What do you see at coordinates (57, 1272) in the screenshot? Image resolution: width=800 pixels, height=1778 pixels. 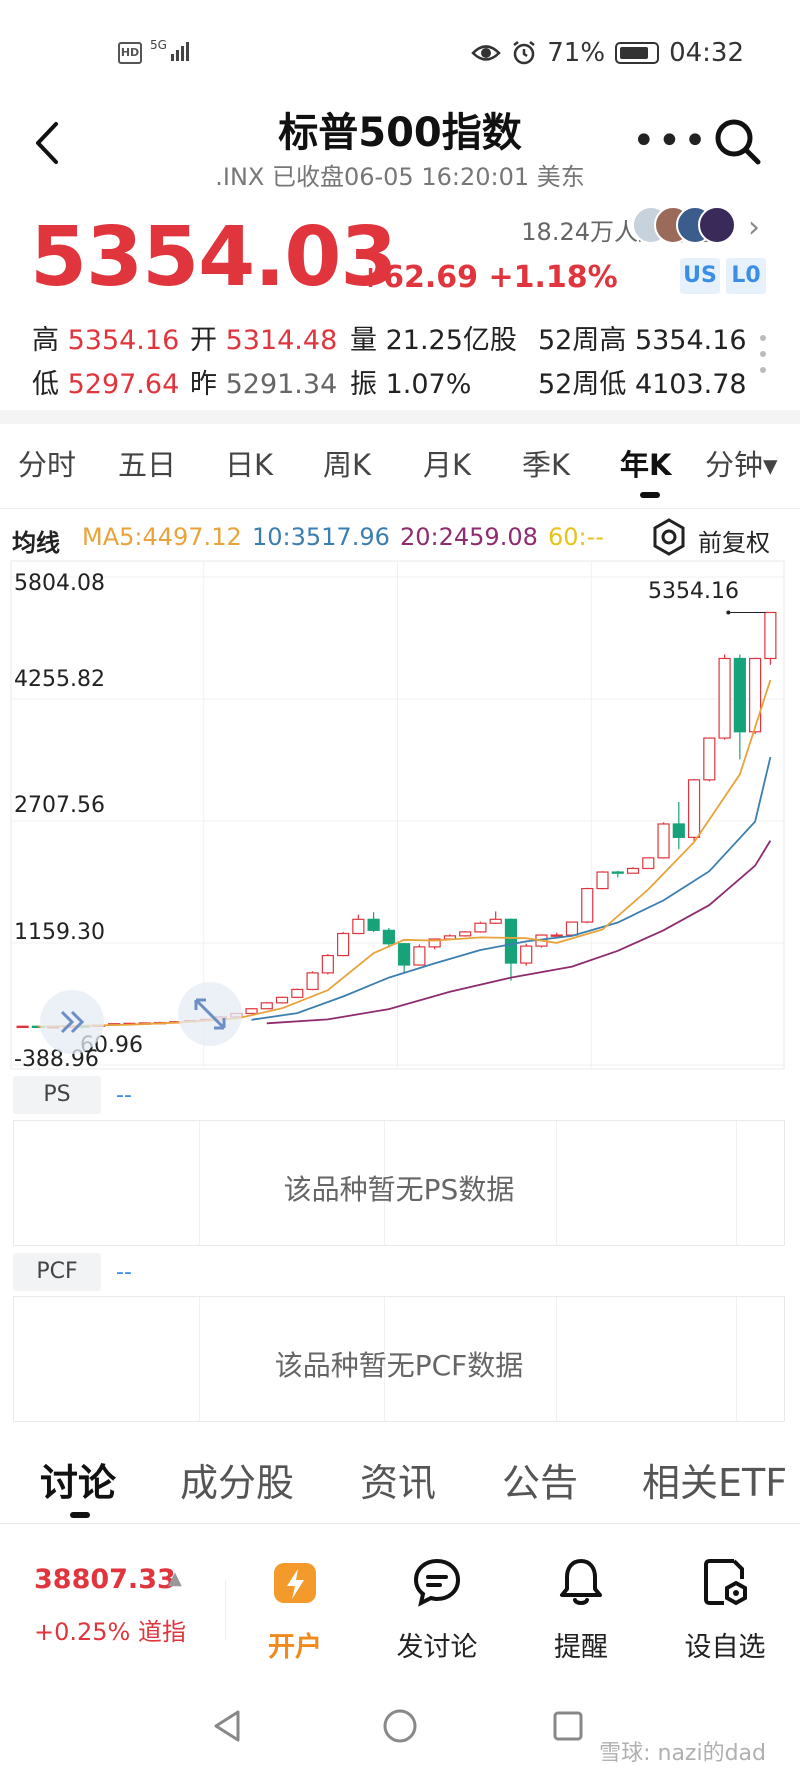 I see `pcf-tag: PCF` at bounding box center [57, 1272].